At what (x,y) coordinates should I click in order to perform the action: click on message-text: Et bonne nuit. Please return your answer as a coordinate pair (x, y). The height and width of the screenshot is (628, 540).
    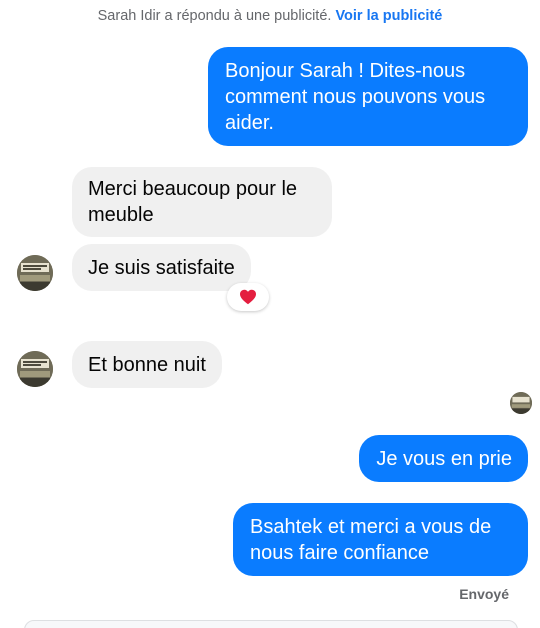
    Looking at the image, I should click on (147, 365).